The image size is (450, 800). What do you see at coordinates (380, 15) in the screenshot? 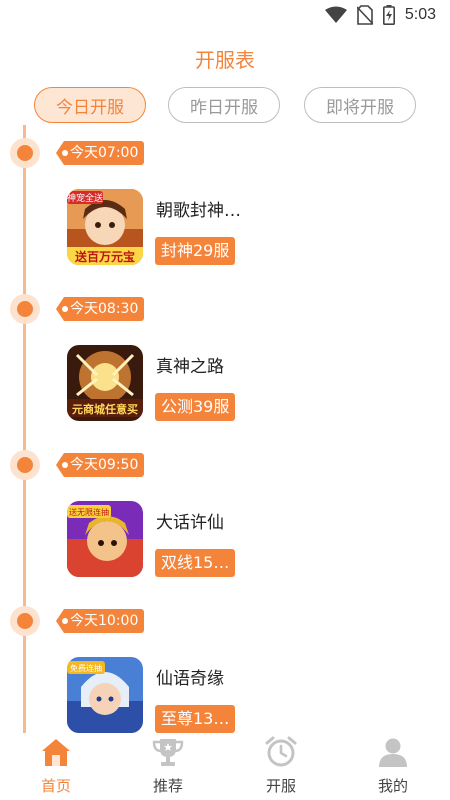
I see `status-icons: 5:03` at bounding box center [380, 15].